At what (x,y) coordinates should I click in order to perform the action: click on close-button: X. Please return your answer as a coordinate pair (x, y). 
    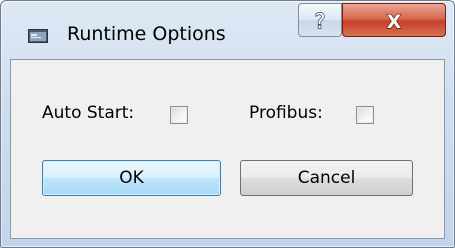
    Looking at the image, I should click on (394, 20).